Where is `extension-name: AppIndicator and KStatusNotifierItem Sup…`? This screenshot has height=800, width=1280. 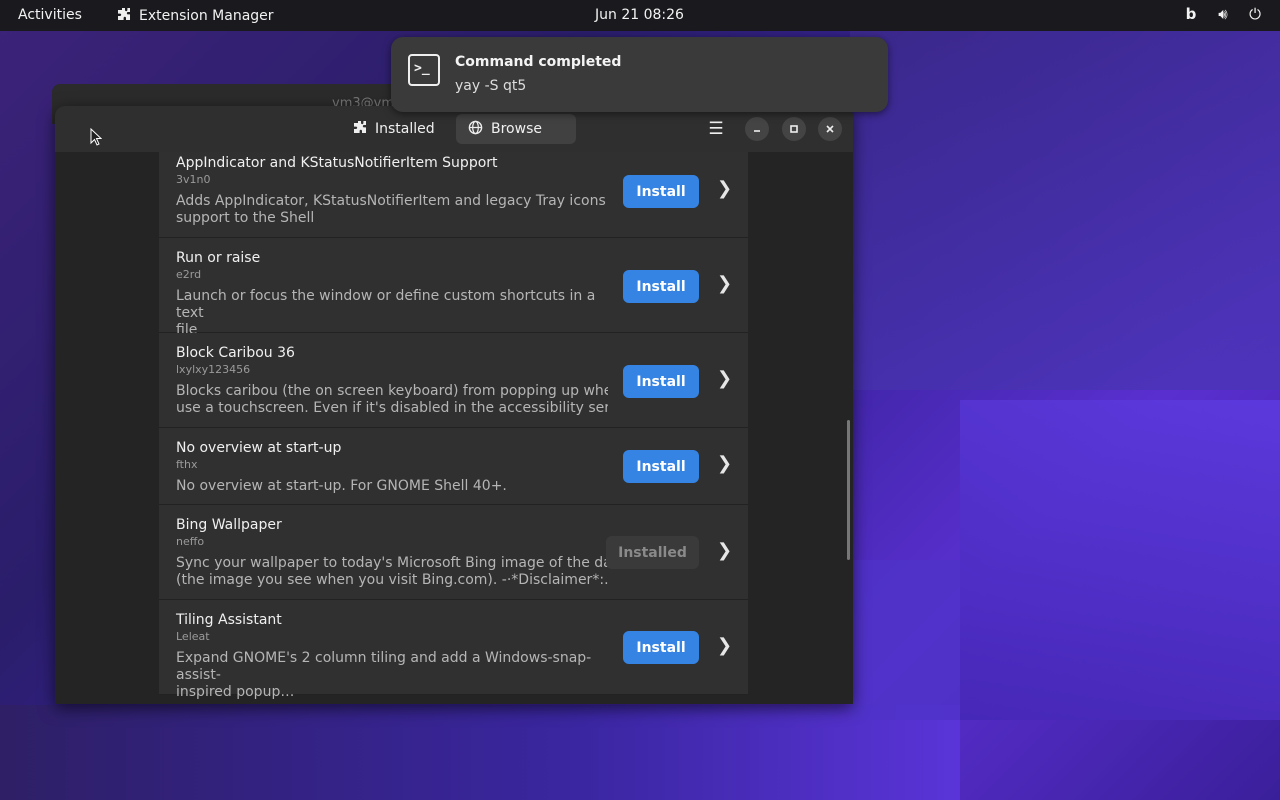 extension-name: AppIndicator and KStatusNotifierItem Sup… is located at coordinates (337, 163).